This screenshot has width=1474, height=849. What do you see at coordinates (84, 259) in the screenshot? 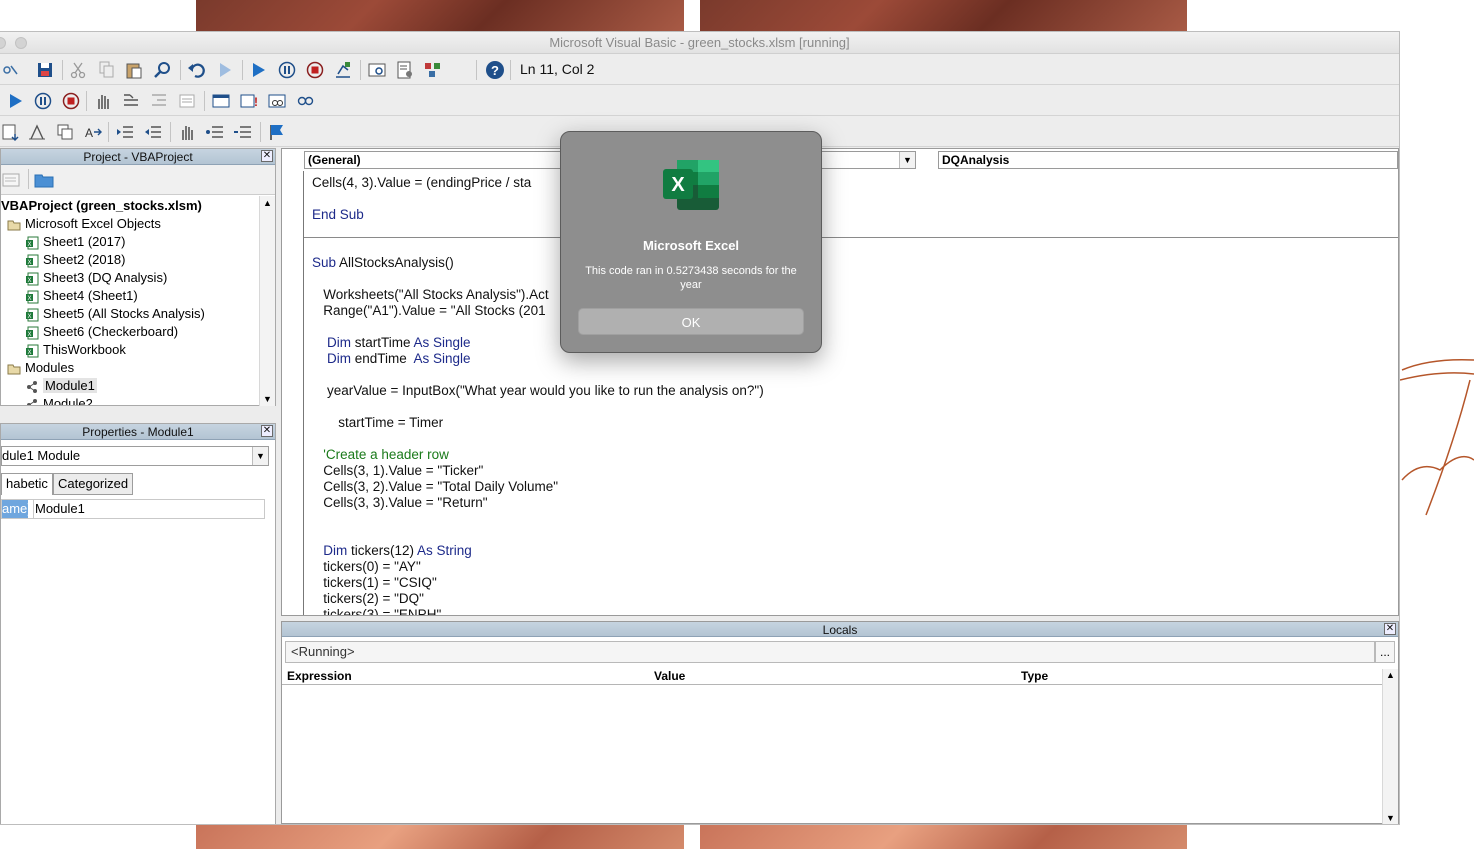
I see `tree-item-label: Sheet2 (2018)` at bounding box center [84, 259].